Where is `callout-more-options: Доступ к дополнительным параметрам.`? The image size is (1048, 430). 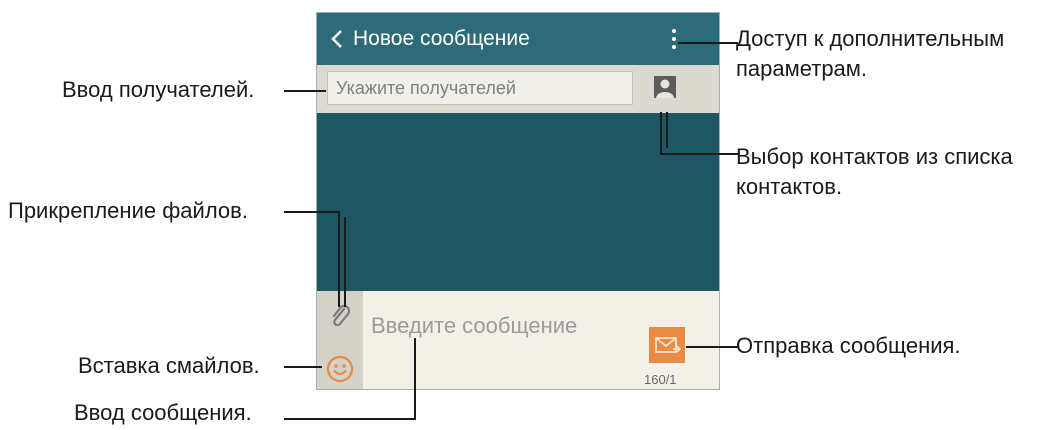
callout-more-options: Доступ к дополнительным параметрам. is located at coordinates (891, 54).